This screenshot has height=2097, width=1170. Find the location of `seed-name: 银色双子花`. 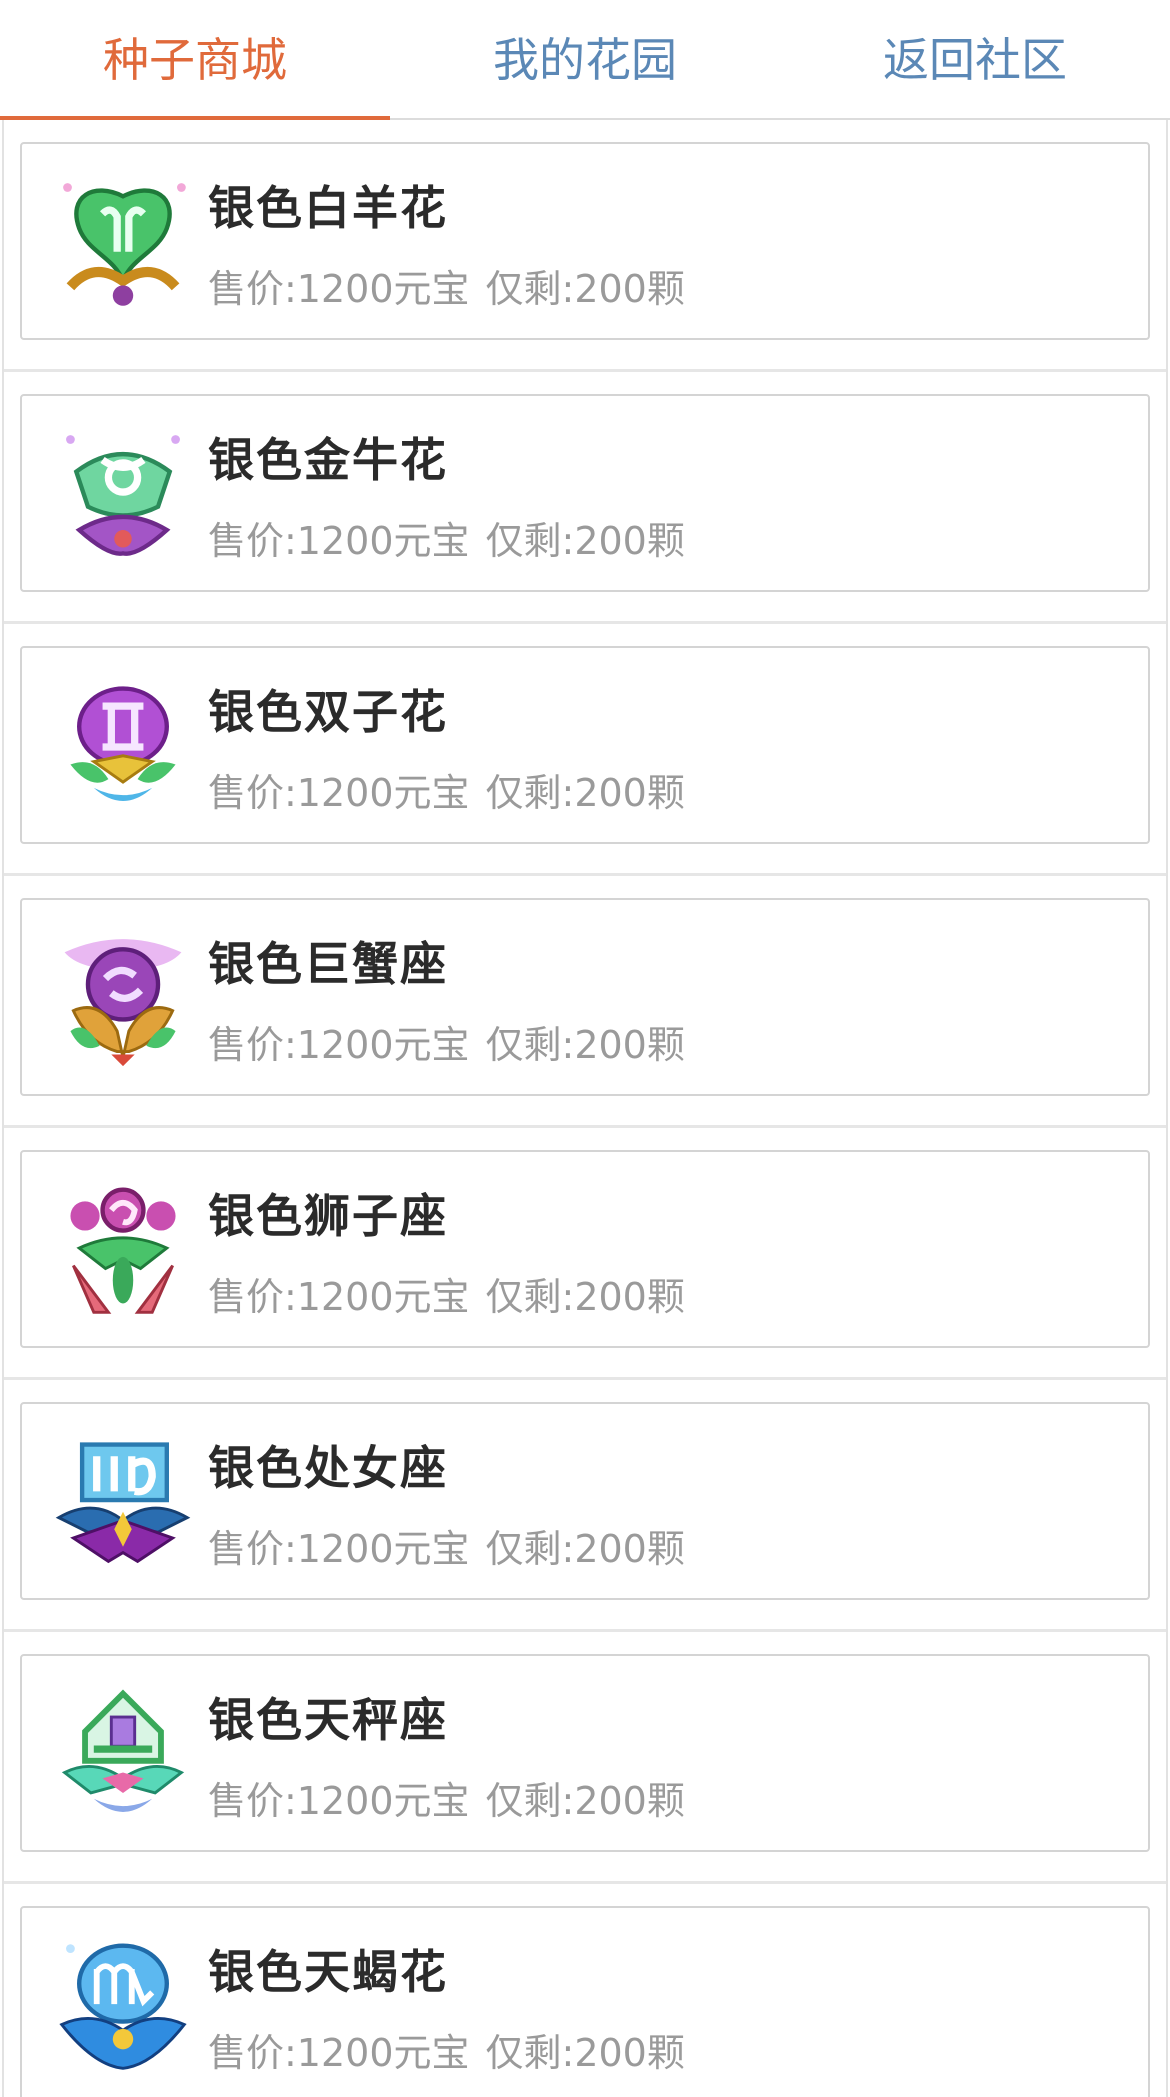

seed-name: 银色双子花 is located at coordinates (328, 712).